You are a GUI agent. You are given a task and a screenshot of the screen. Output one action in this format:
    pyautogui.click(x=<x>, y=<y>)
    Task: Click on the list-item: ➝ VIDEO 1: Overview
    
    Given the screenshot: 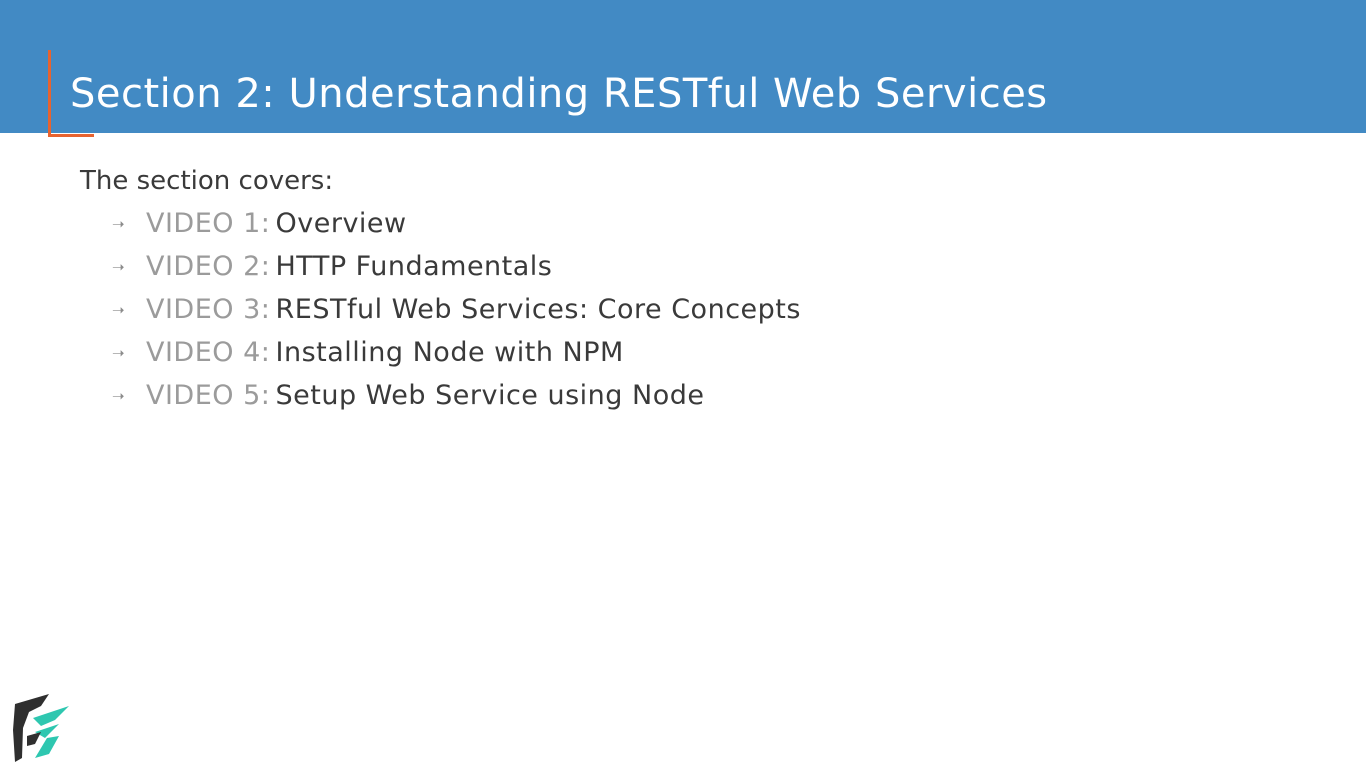 What is the action you would take?
    pyautogui.click(x=456, y=227)
    